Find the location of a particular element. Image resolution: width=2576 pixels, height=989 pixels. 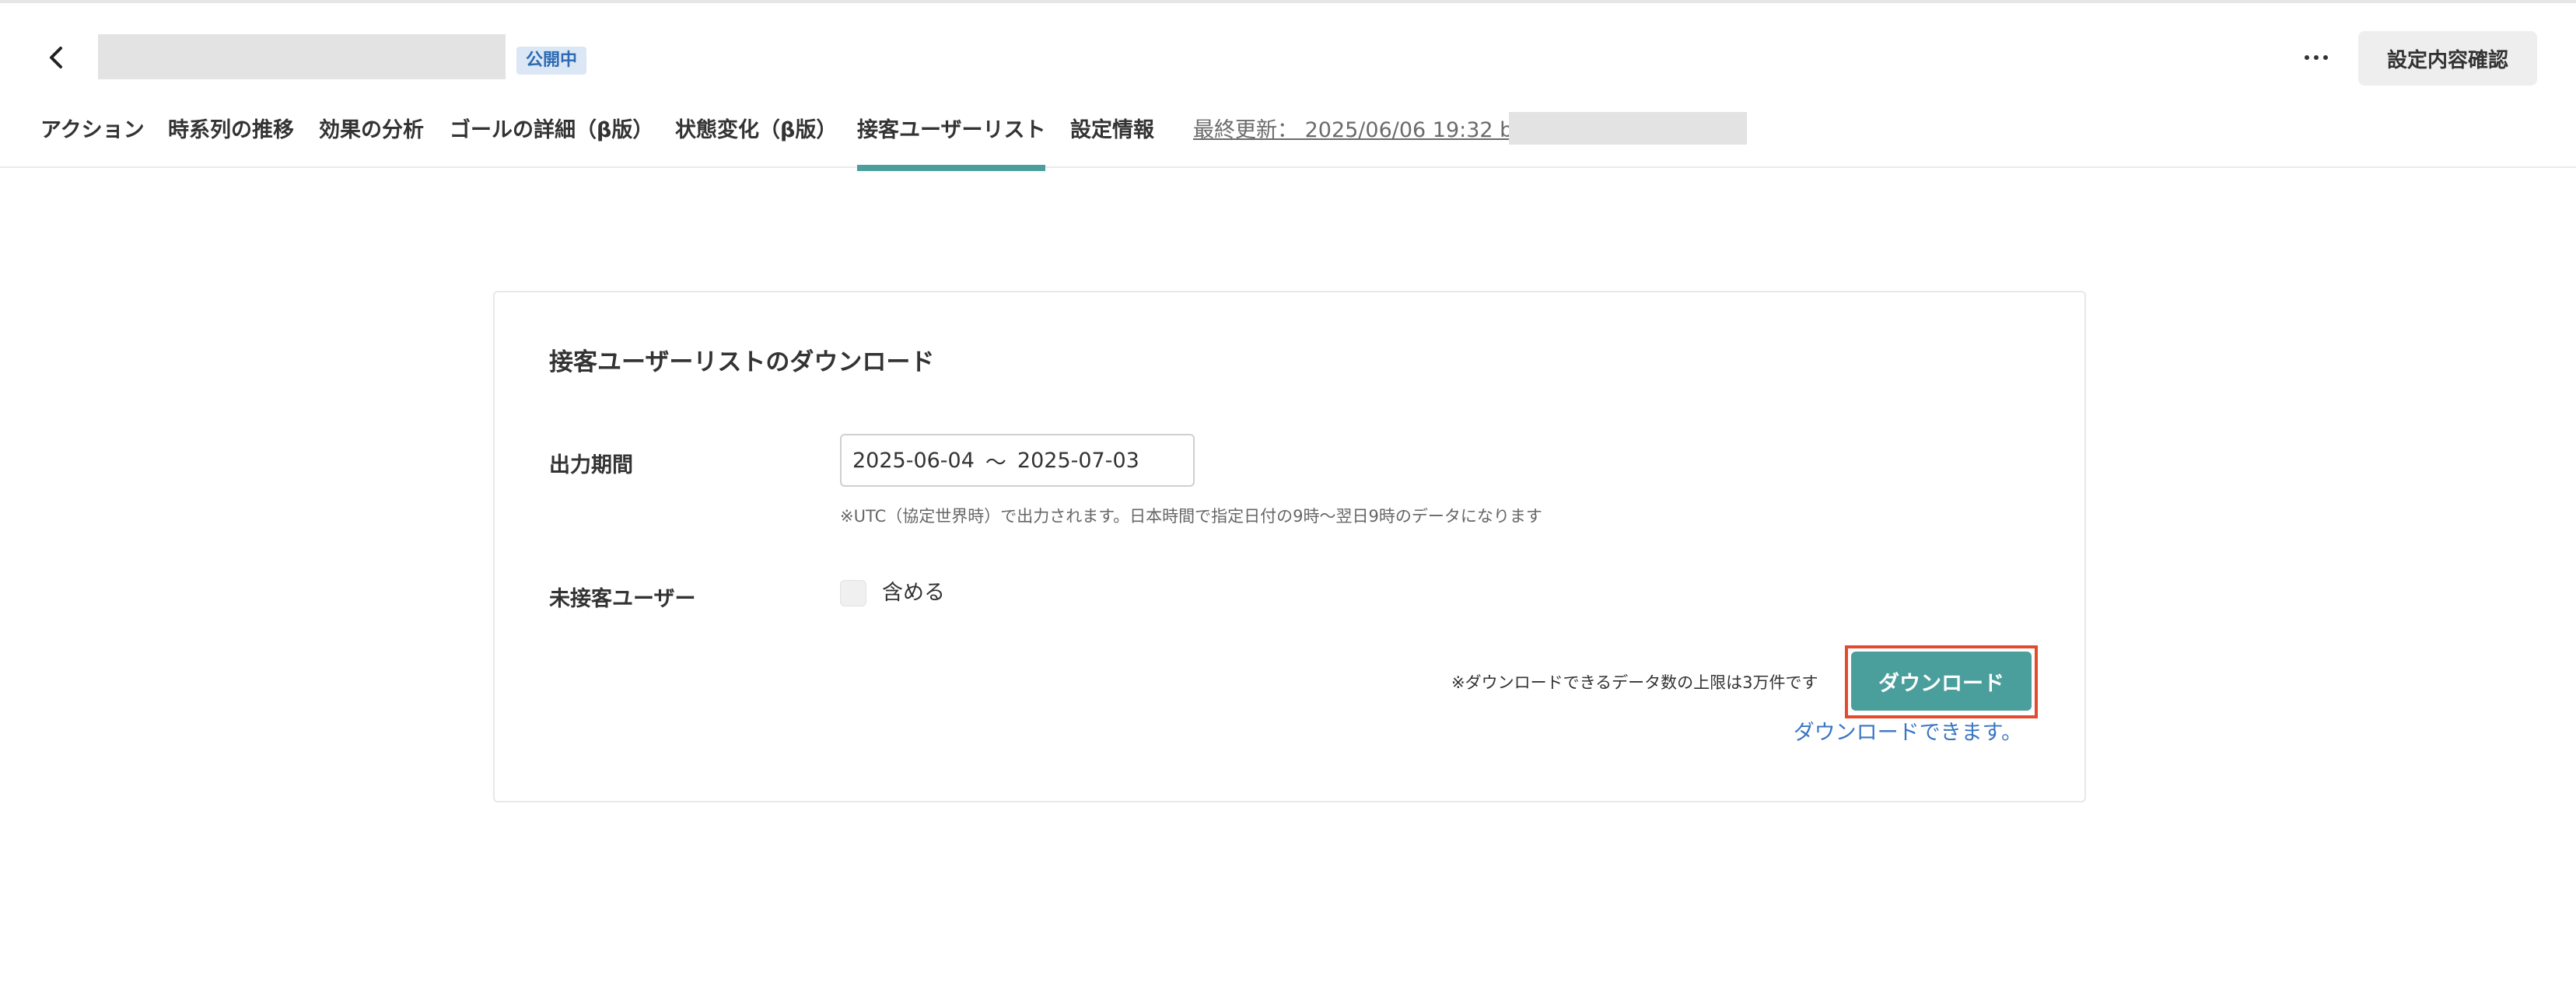

download-button: ダウンロード is located at coordinates (1941, 681).